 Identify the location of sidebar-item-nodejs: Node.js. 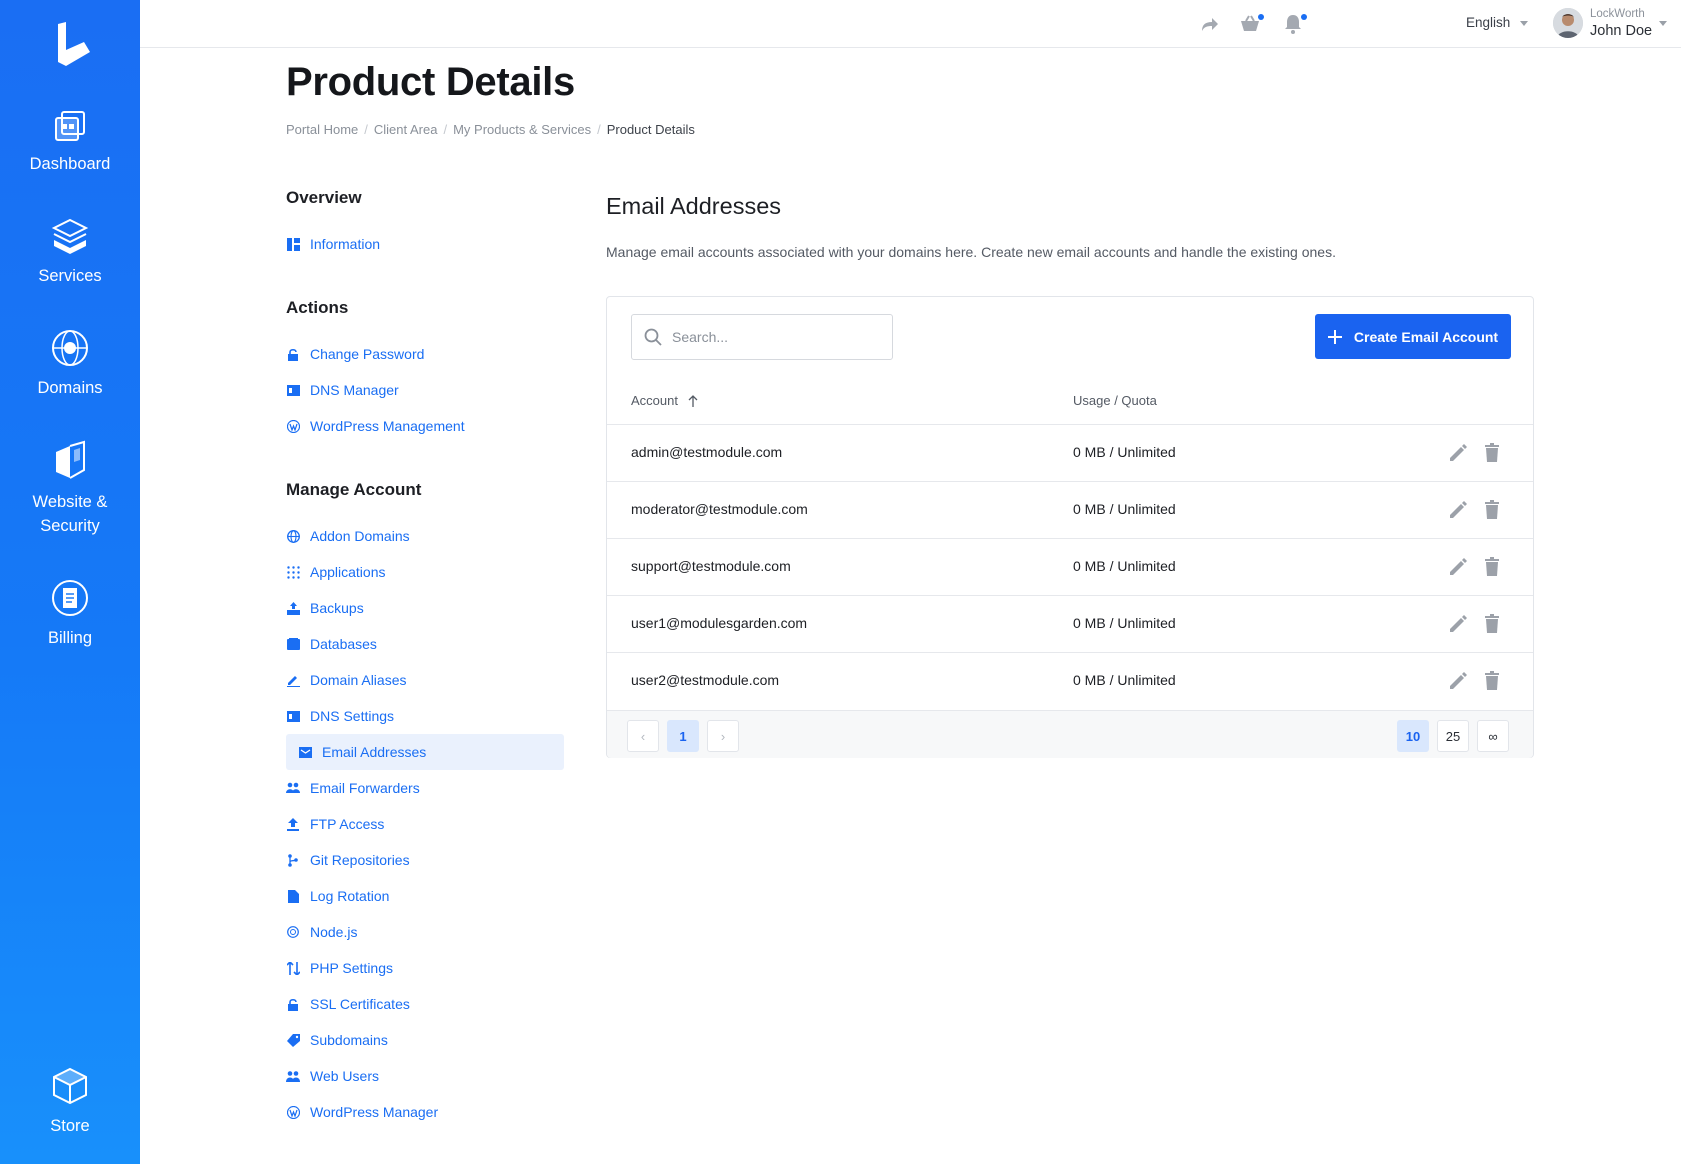
(426, 932).